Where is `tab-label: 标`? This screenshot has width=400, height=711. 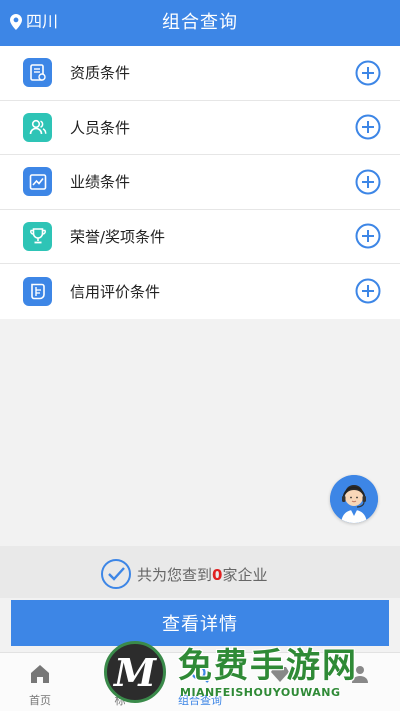 tab-label: 标 is located at coordinates (120, 700).